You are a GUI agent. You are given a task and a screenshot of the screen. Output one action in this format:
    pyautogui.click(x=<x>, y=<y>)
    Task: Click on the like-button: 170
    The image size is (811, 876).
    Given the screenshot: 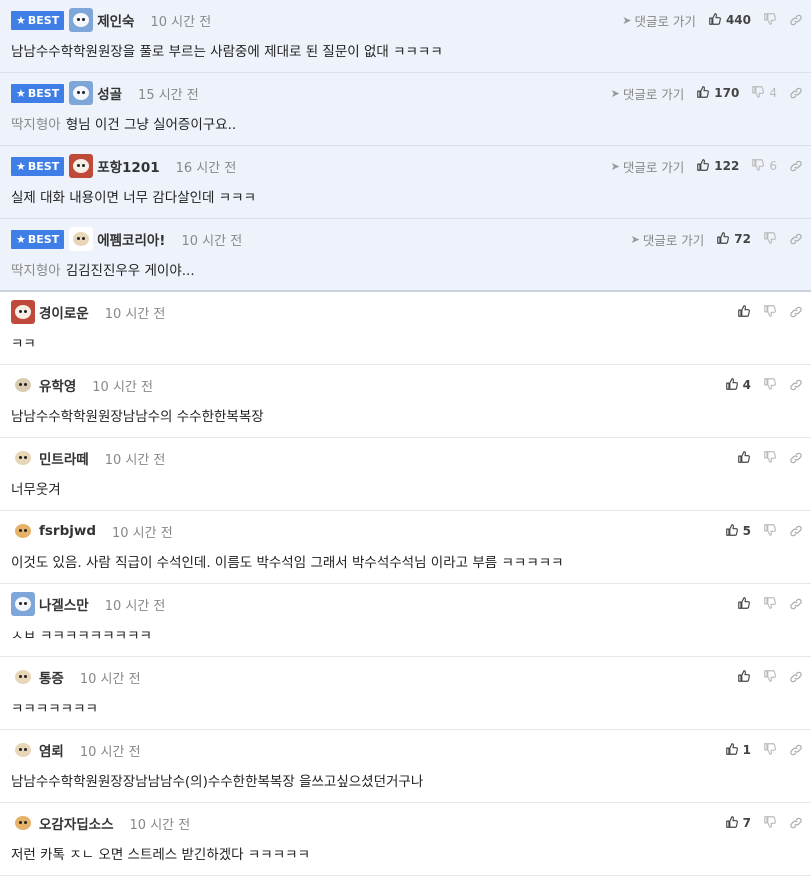 What is the action you would take?
    pyautogui.click(x=717, y=93)
    